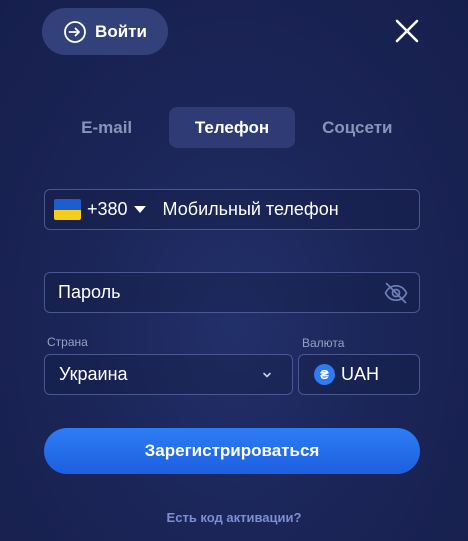 The width and height of the screenshot is (468, 541). I want to click on ukraine-flag-icon, so click(67, 209).